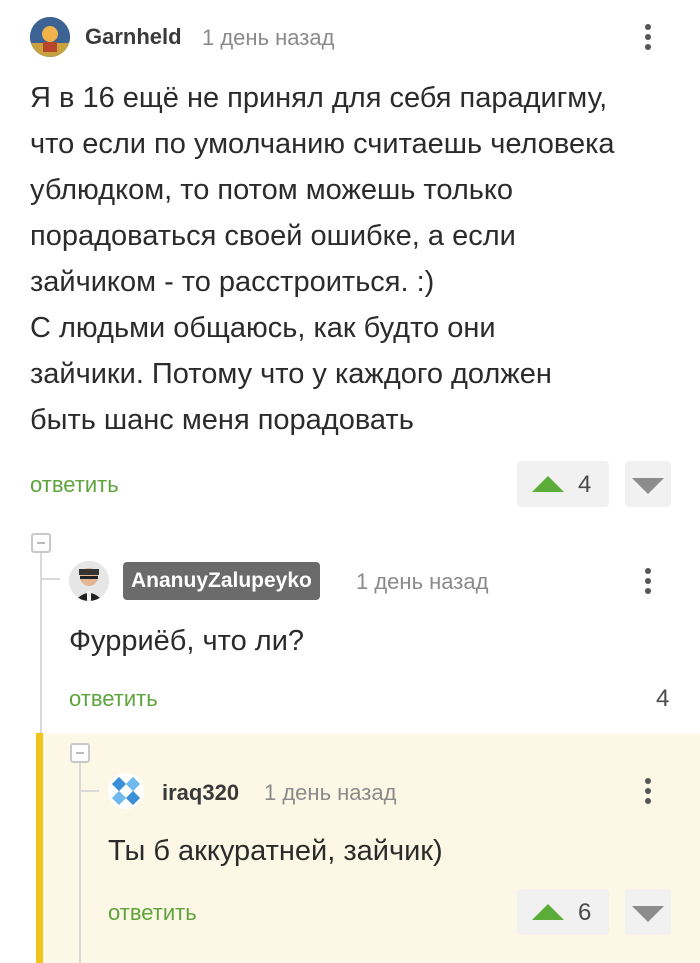 The height and width of the screenshot is (963, 700). What do you see at coordinates (133, 37) in the screenshot?
I see `username: Garnheld` at bounding box center [133, 37].